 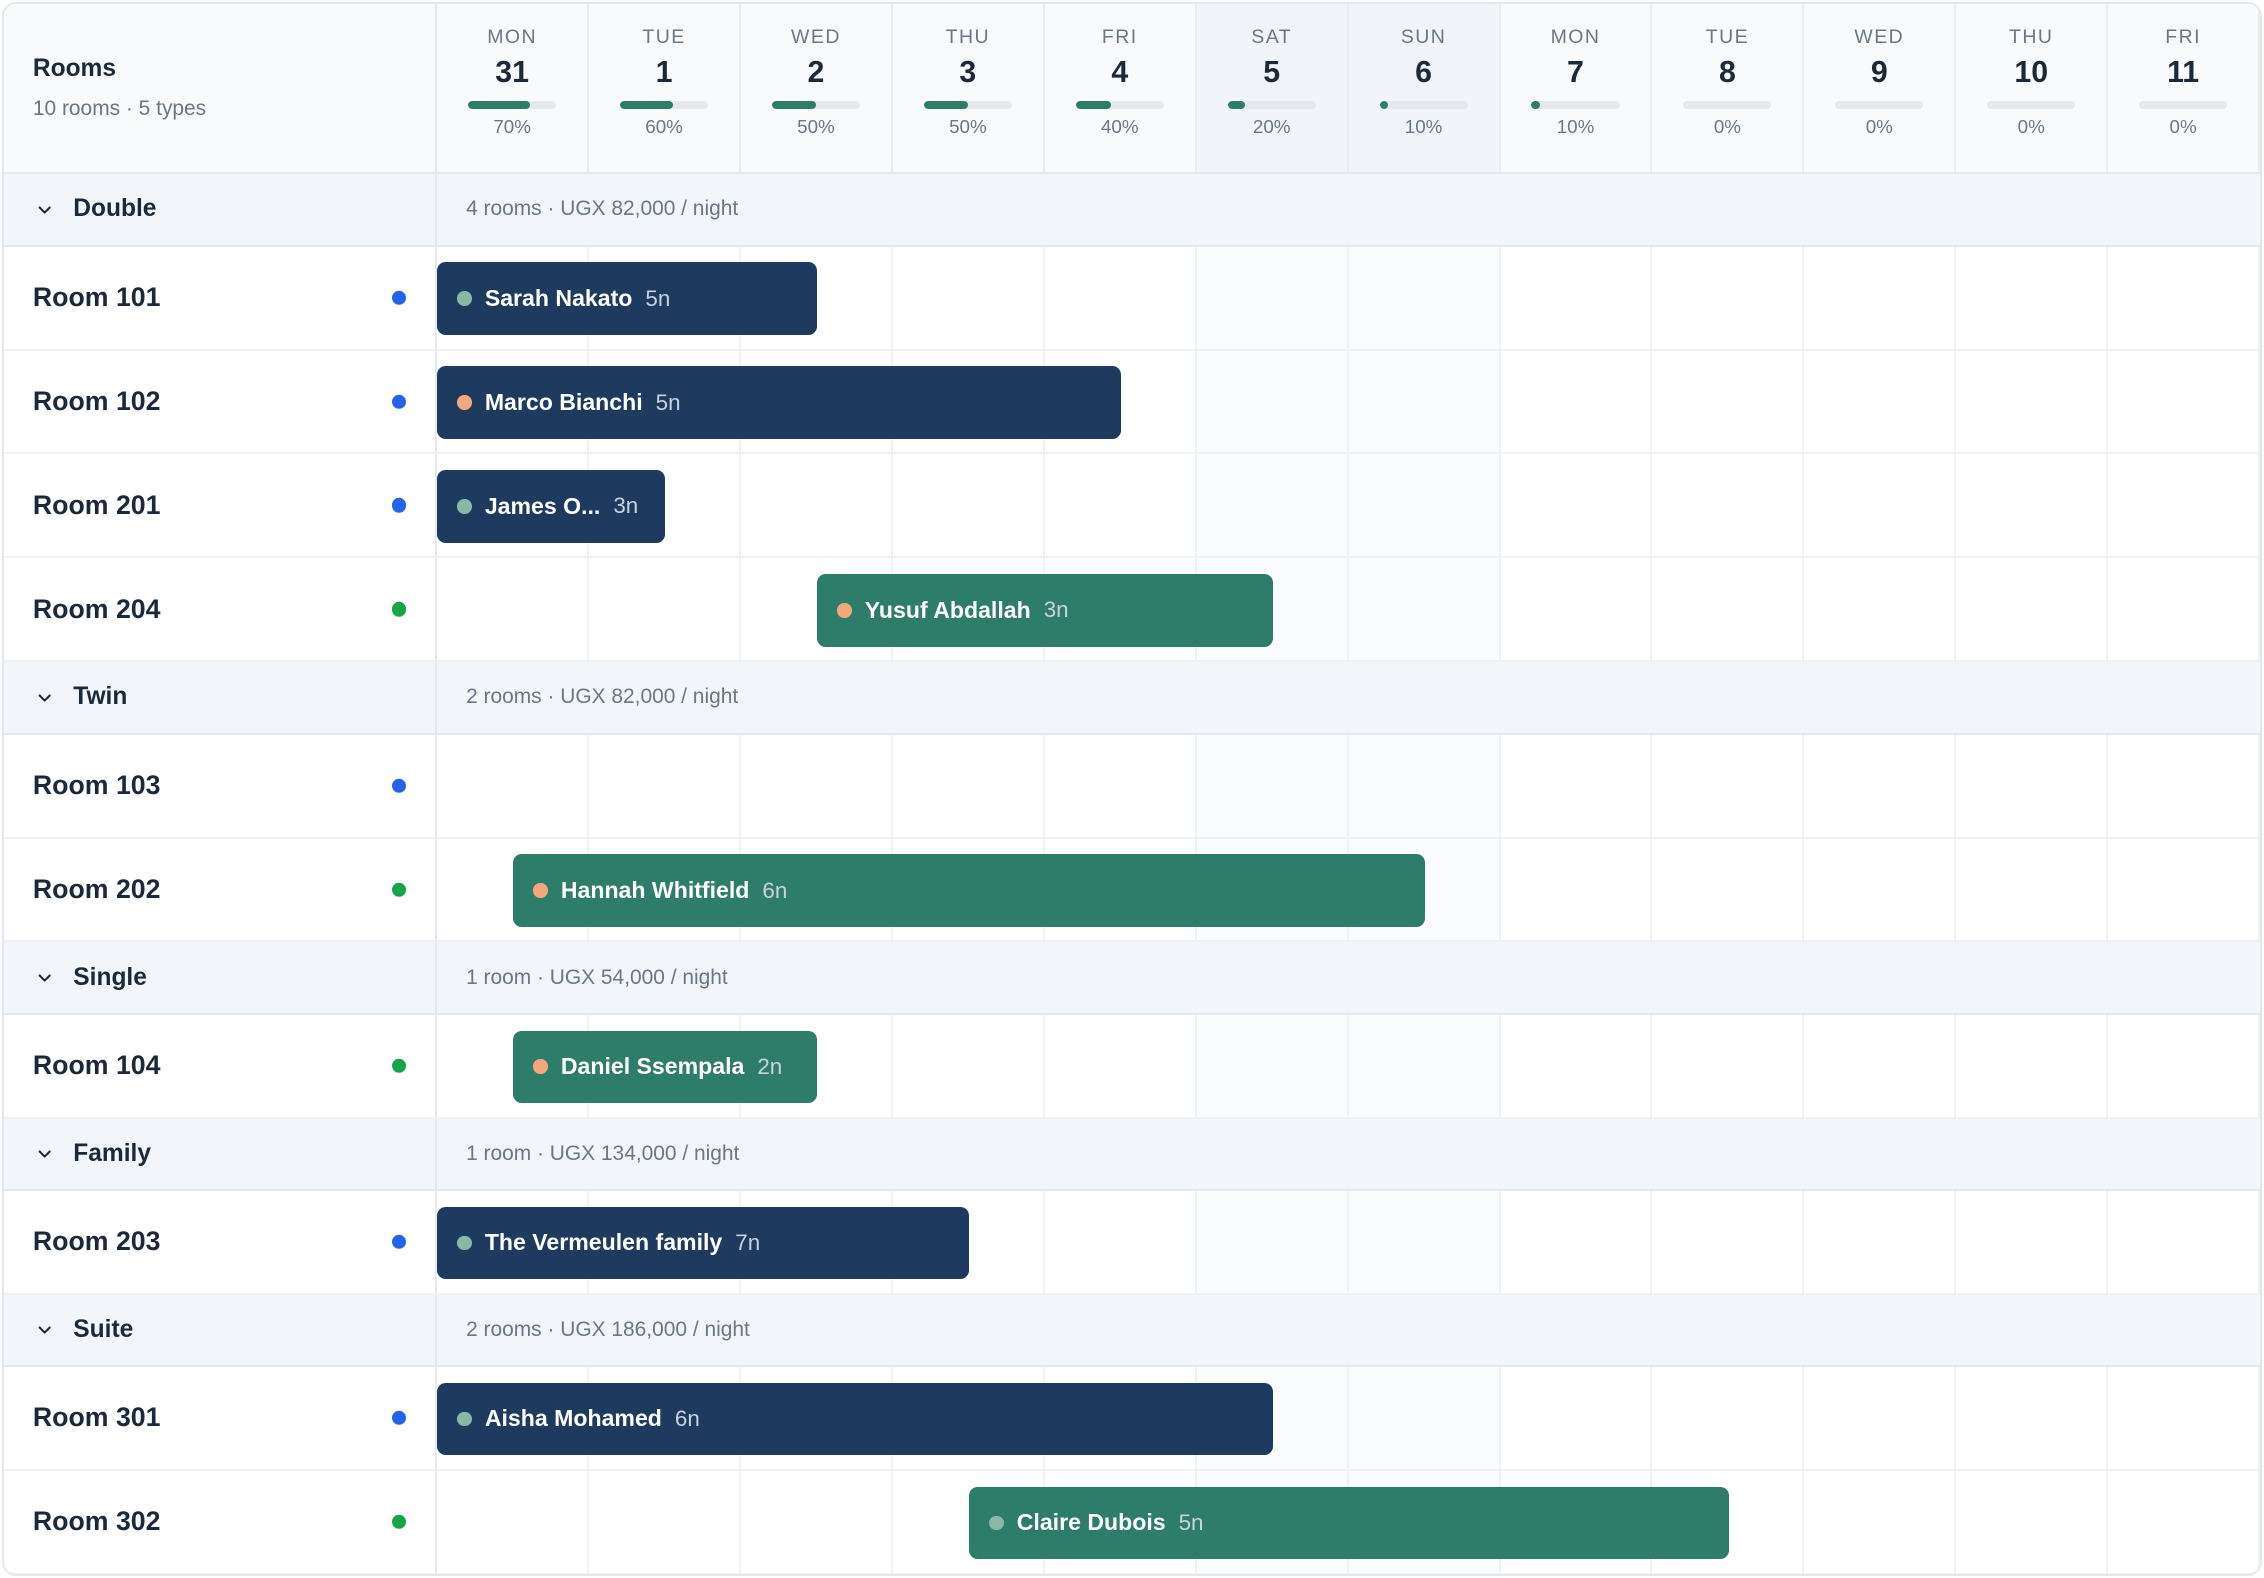 I want to click on day-header: SUN 6 10%, so click(x=1424, y=88).